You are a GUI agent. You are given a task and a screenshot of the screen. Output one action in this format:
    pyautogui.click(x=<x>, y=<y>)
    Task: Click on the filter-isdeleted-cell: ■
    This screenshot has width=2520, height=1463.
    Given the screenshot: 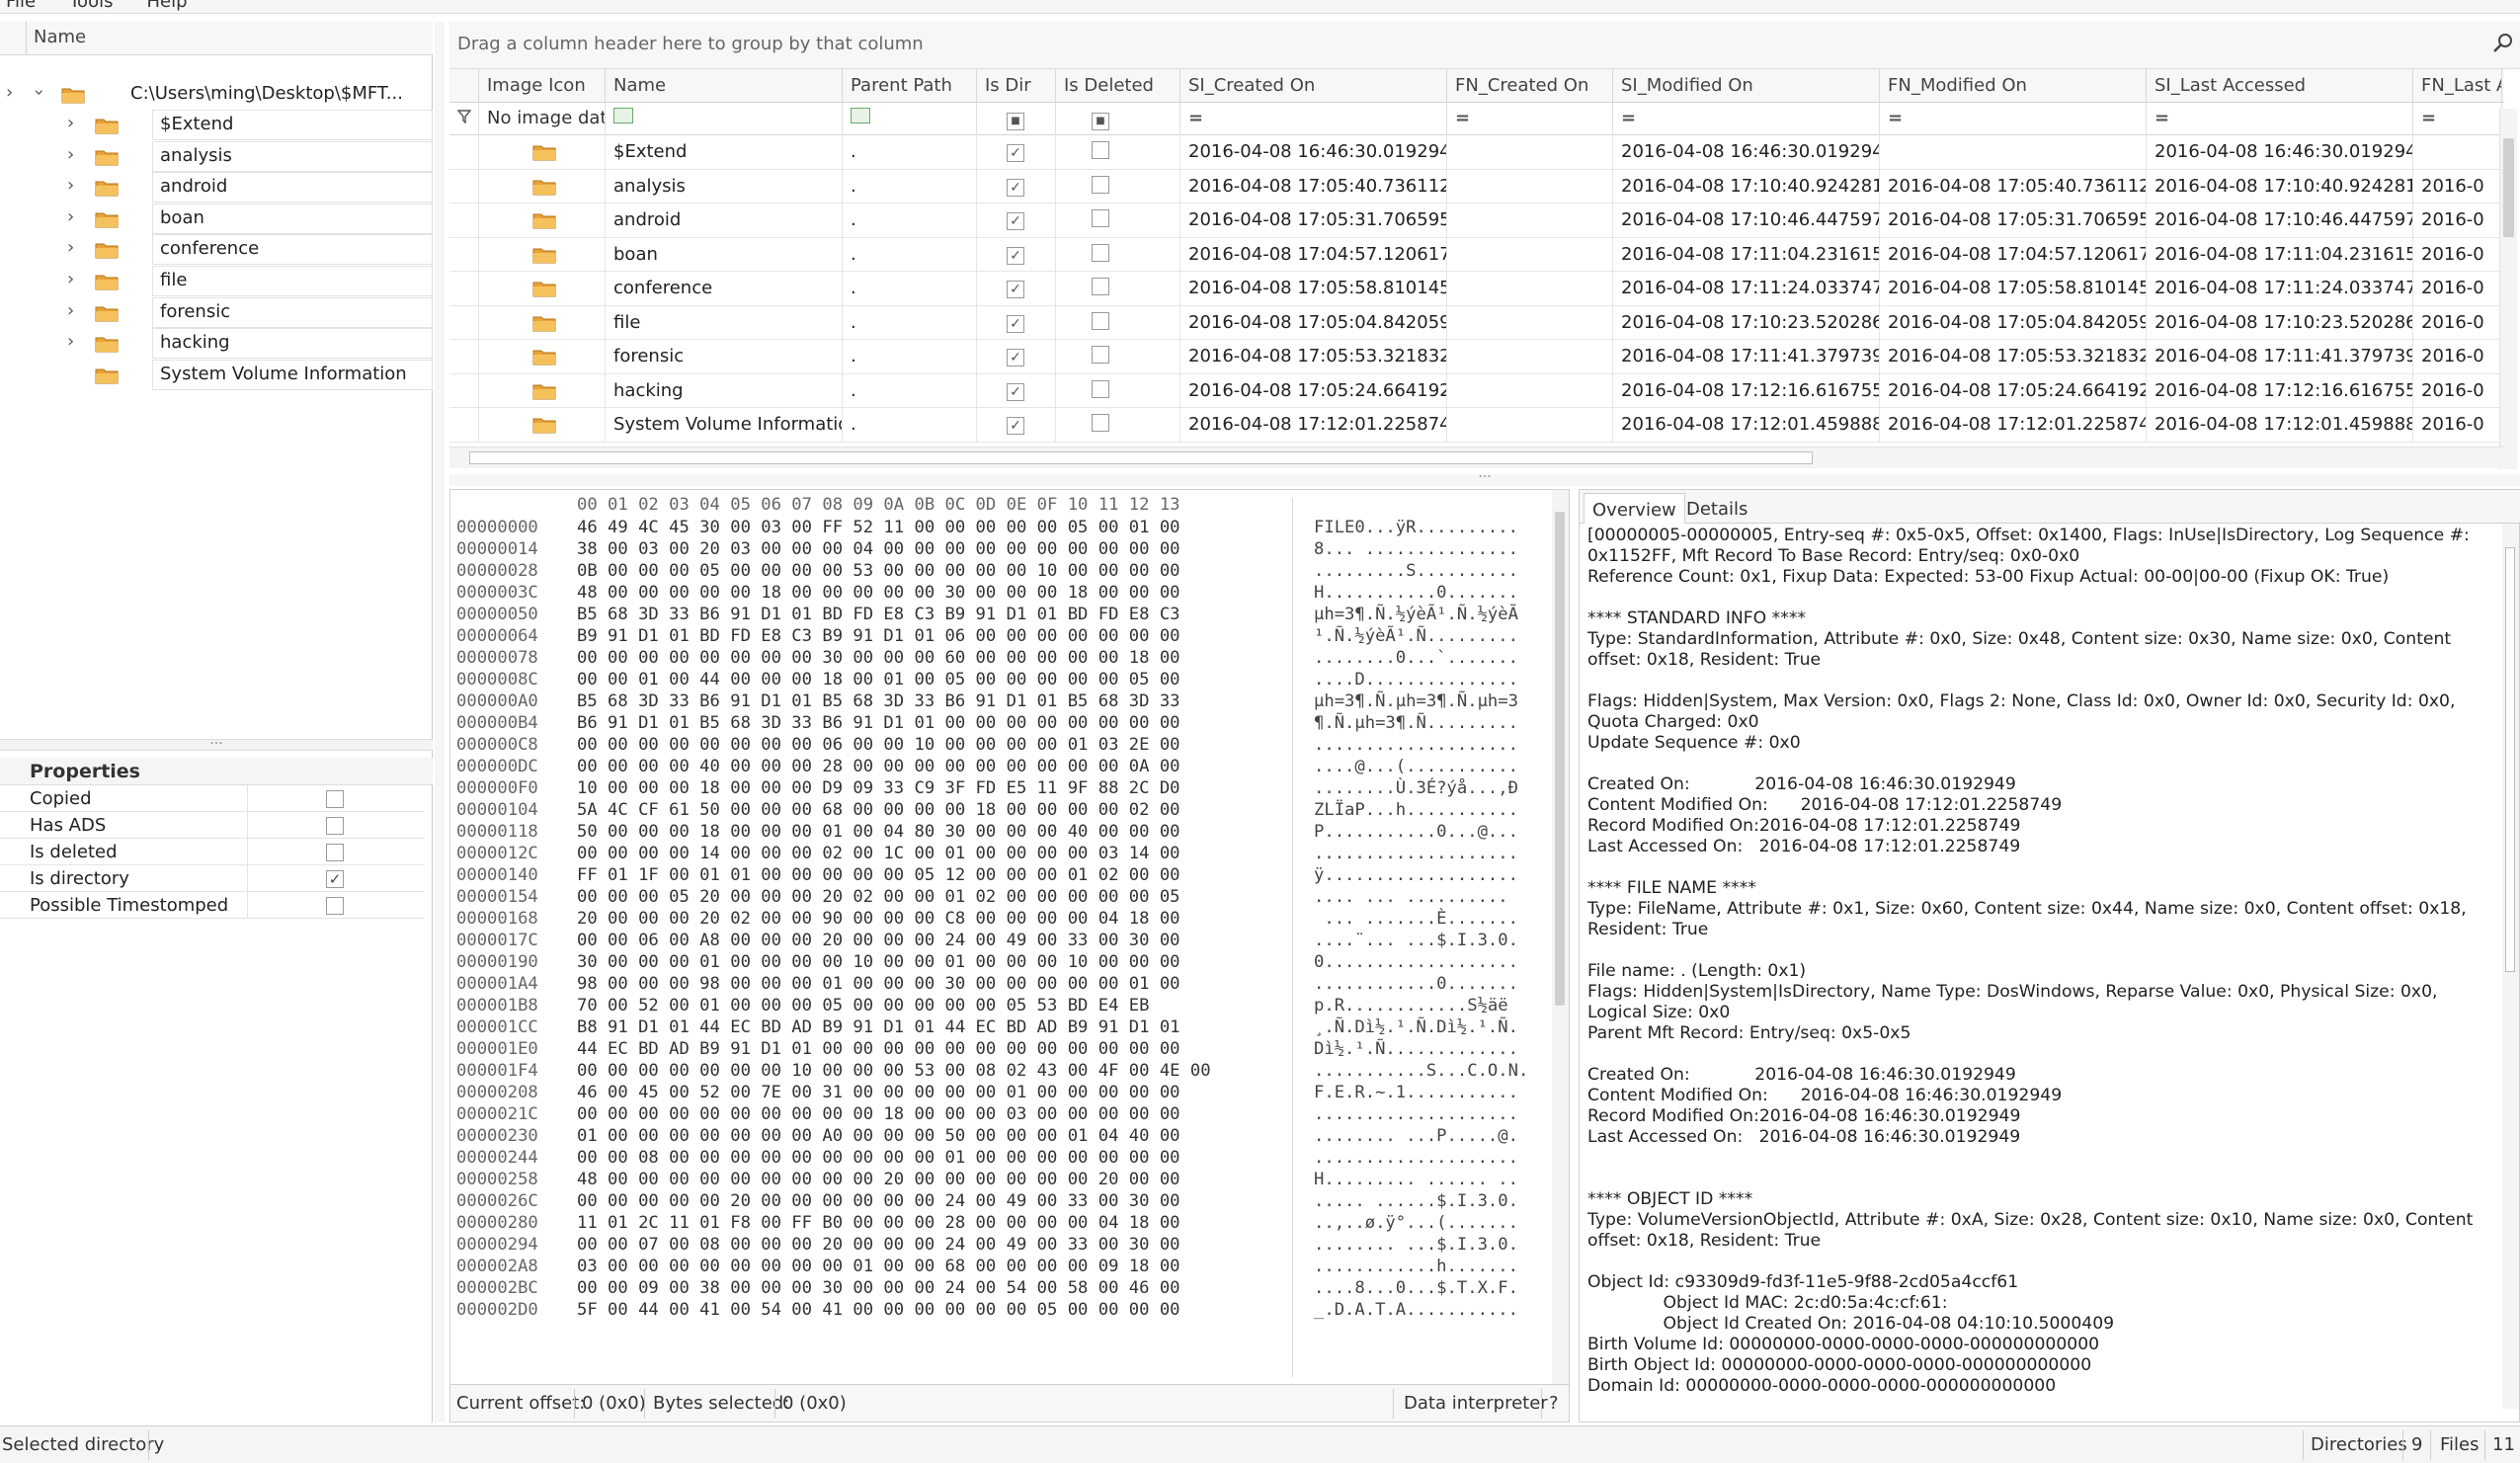 What is the action you would take?
    pyautogui.click(x=1118, y=119)
    